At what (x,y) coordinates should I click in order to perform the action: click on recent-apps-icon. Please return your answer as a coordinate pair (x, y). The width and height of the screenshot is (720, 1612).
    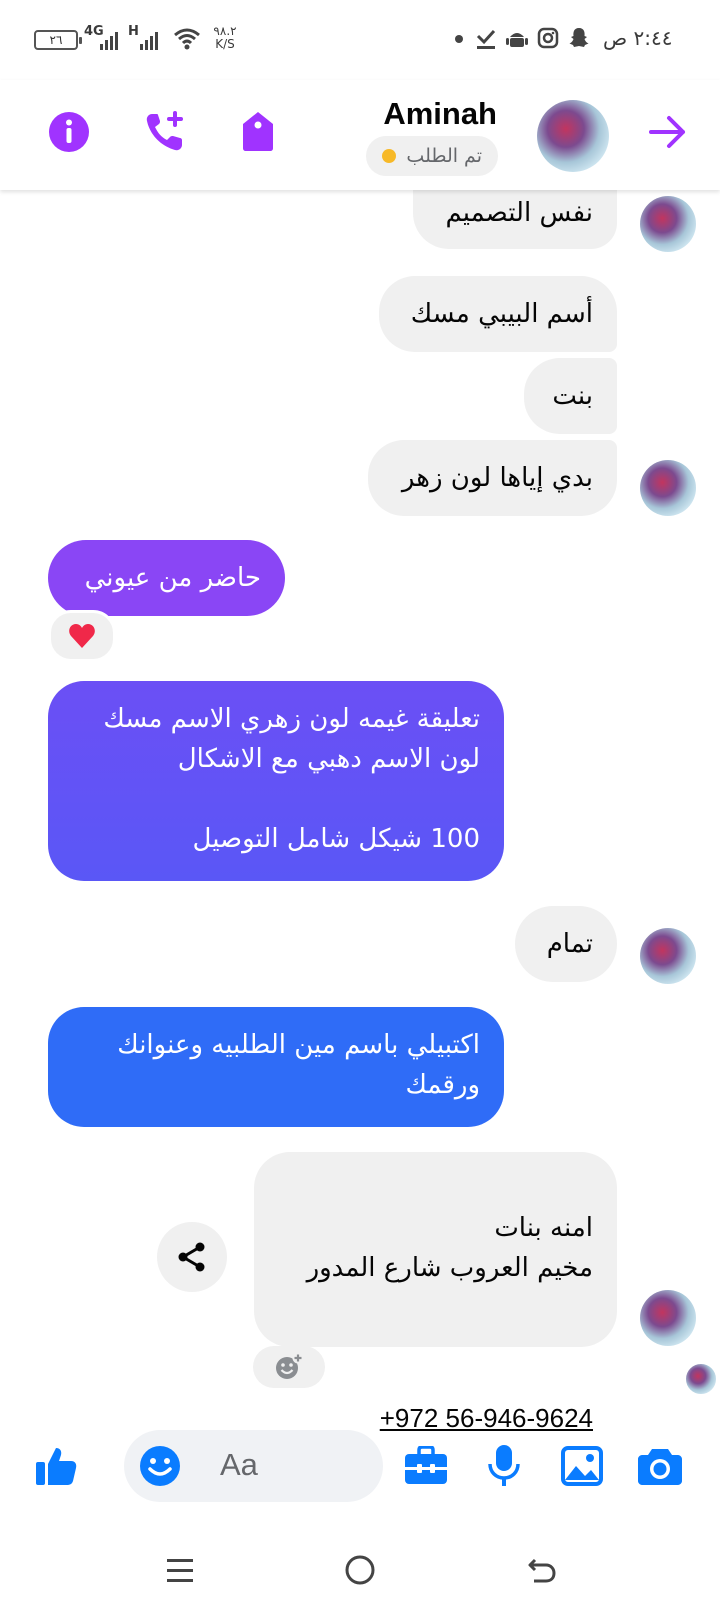
    Looking at the image, I should click on (180, 1570).